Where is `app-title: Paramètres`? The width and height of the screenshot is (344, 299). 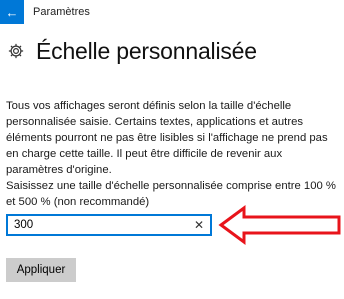
app-title: Paramètres is located at coordinates (61, 12).